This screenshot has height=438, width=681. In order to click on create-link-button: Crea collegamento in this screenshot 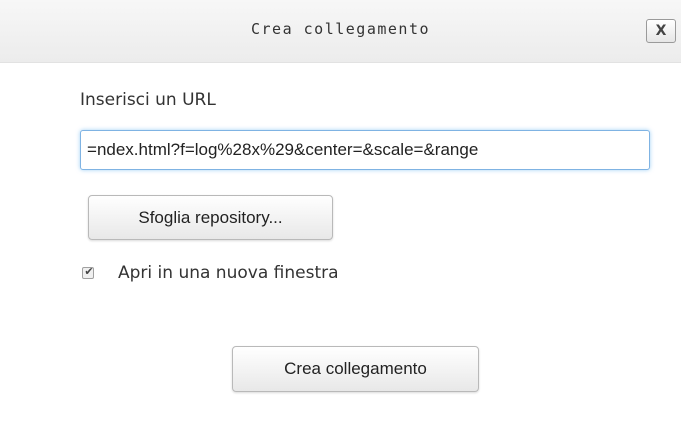, I will do `click(355, 369)`.